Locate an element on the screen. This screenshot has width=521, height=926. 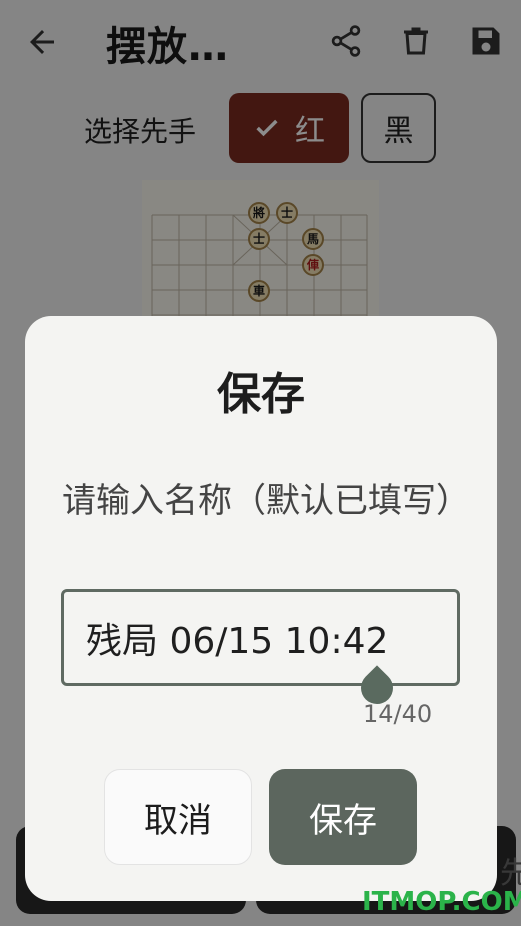
dialog-prompt: 请输入名称（默认已填写） is located at coordinates (266, 501).